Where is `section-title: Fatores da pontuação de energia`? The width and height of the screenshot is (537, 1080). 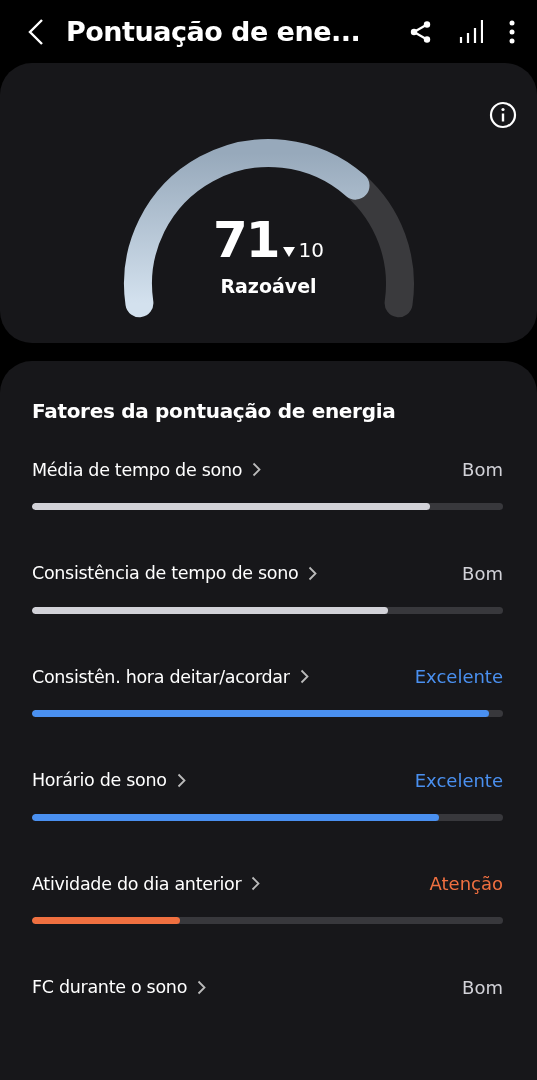
section-title: Fatores da pontuação de energia is located at coordinates (214, 411).